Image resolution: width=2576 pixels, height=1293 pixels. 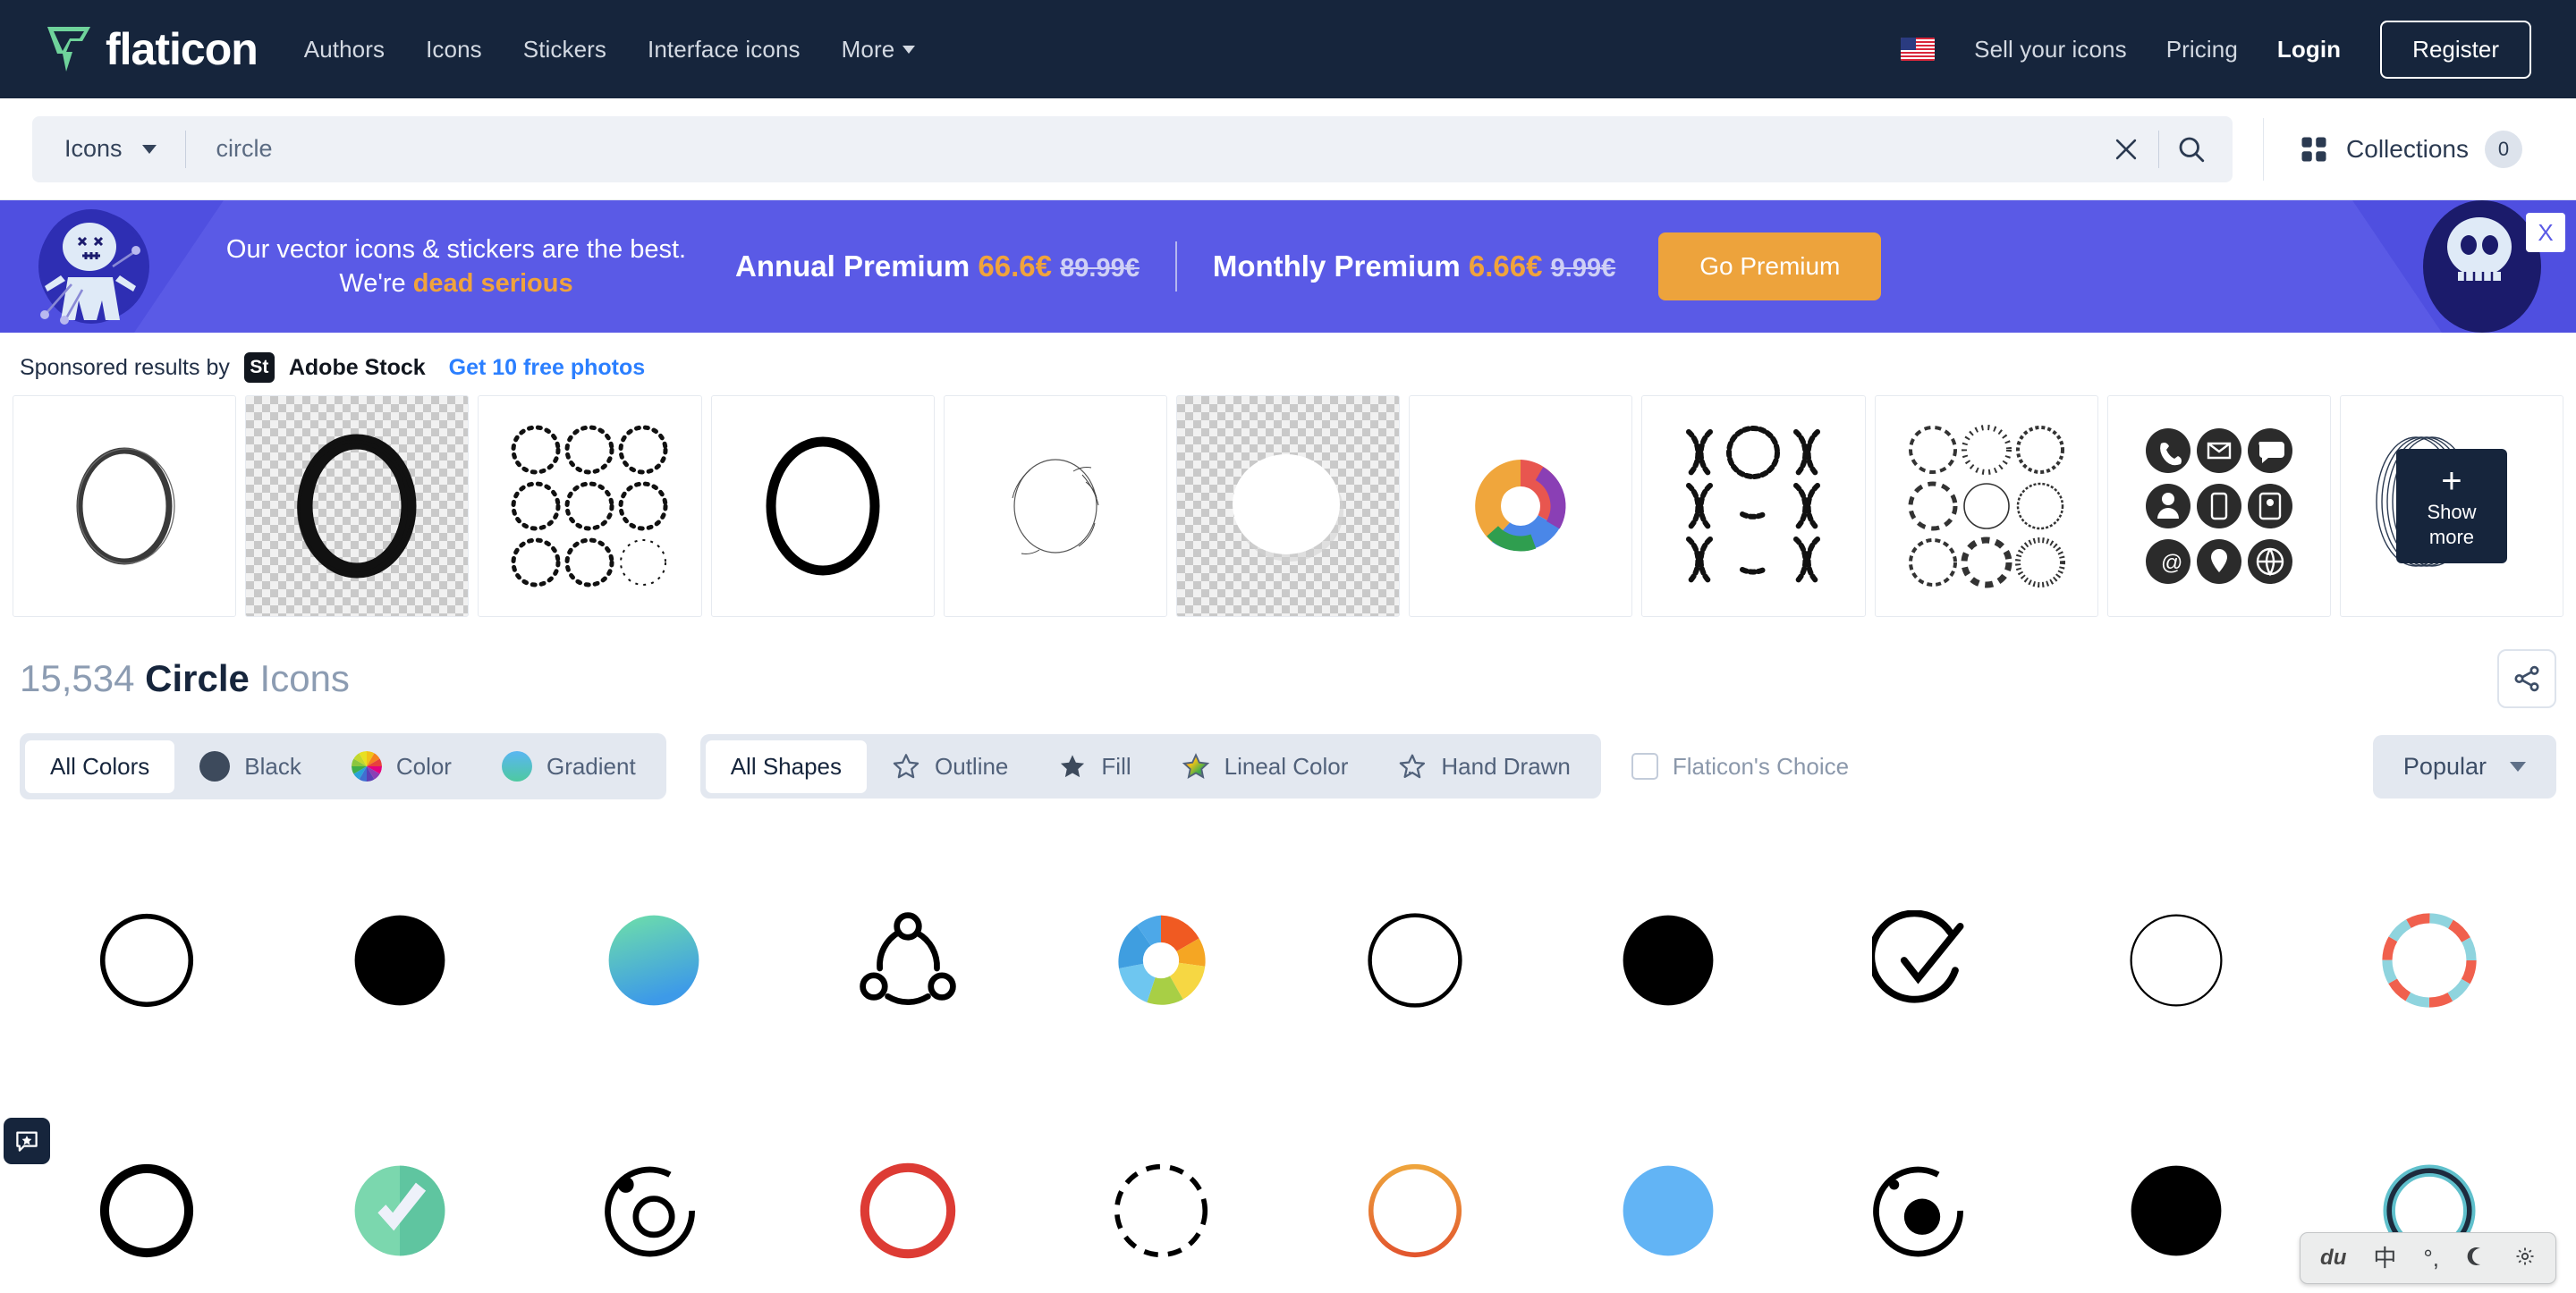 I want to click on annual-old-price: 89.99€, so click(x=1100, y=269).